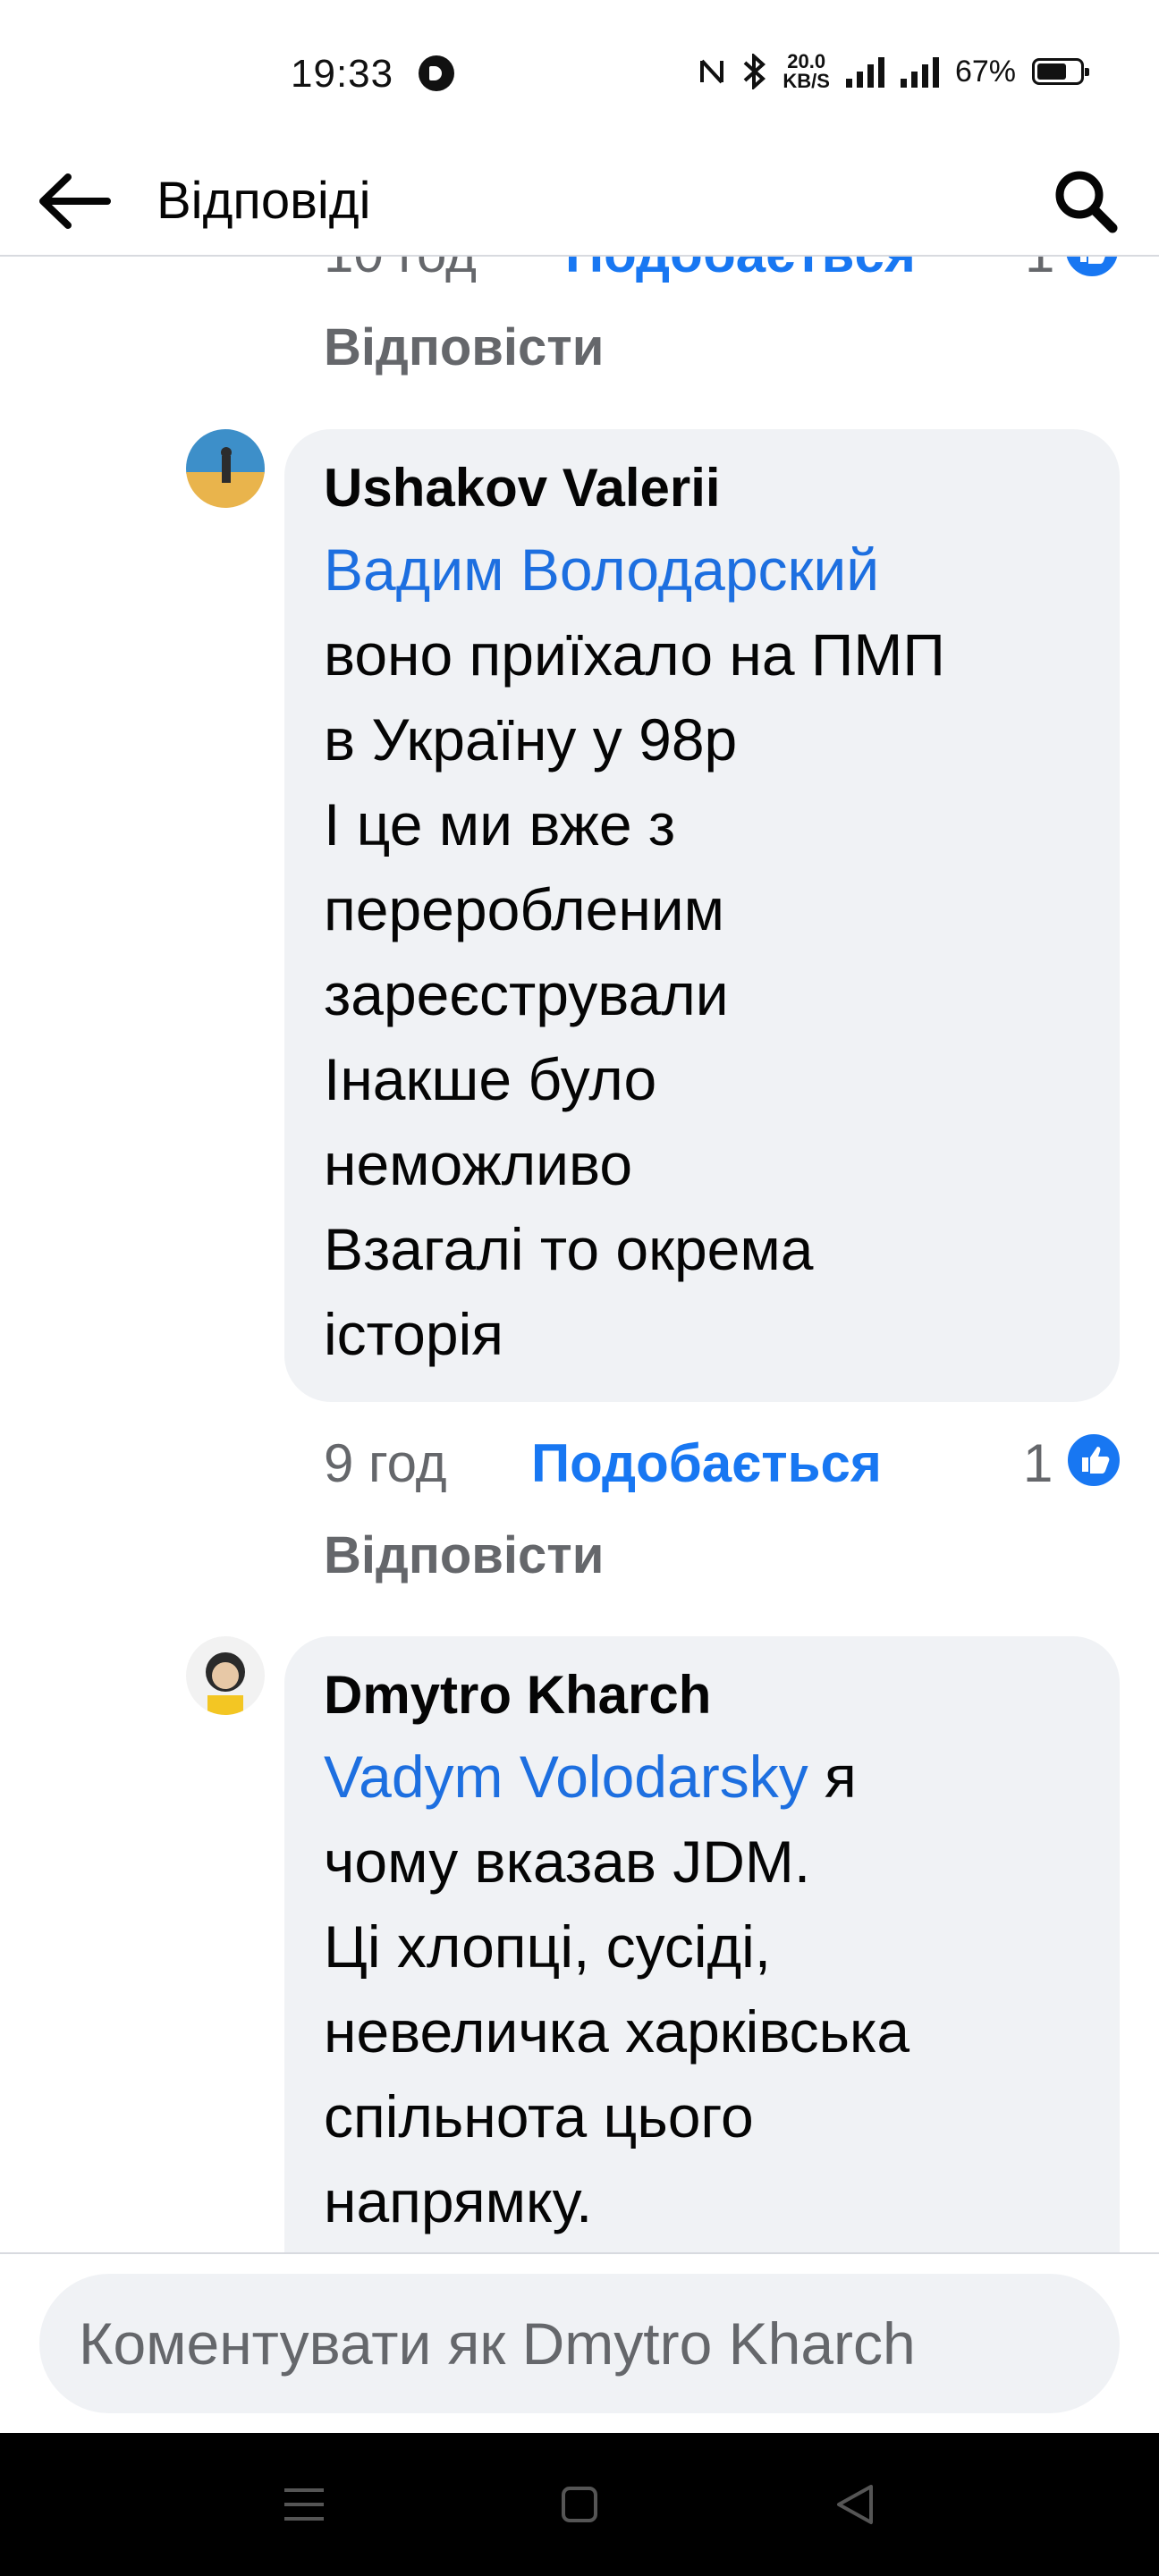 This screenshot has width=1159, height=2576. What do you see at coordinates (893, 71) in the screenshot?
I see `status-icons: 20.0 KB/S 67%` at bounding box center [893, 71].